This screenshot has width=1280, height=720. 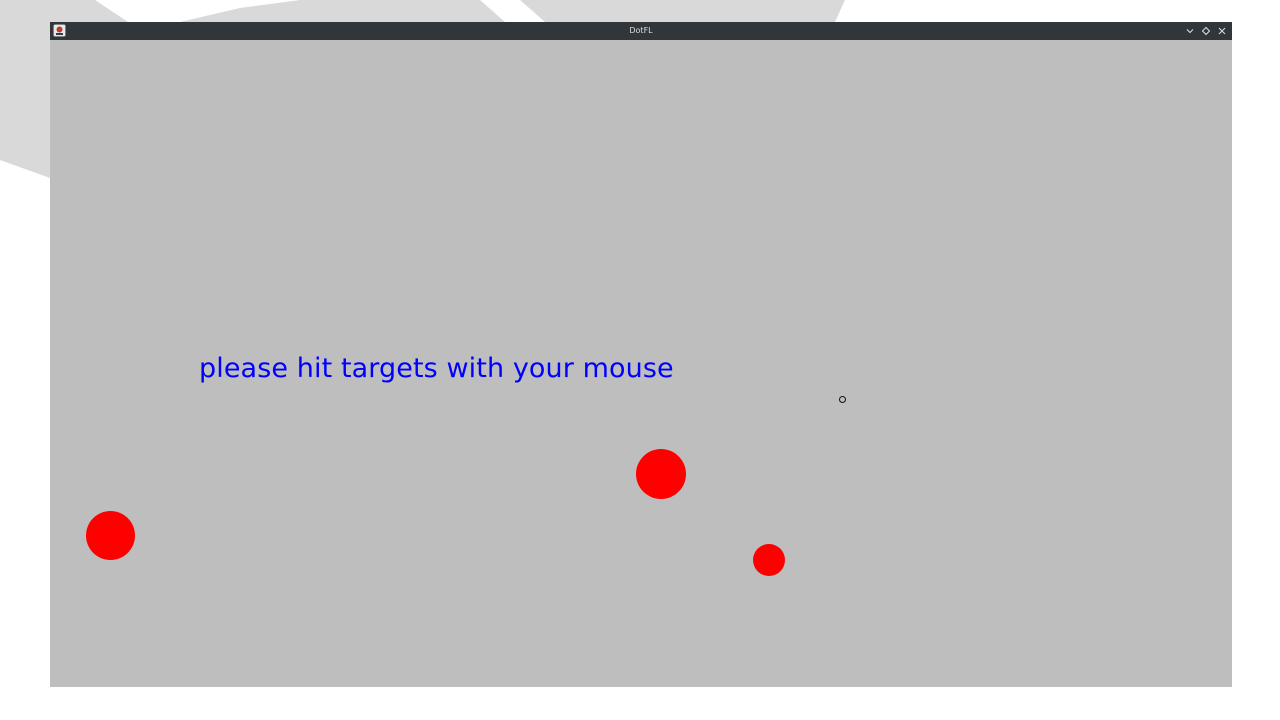 I want to click on mouse-cursor-icon, so click(x=842, y=399).